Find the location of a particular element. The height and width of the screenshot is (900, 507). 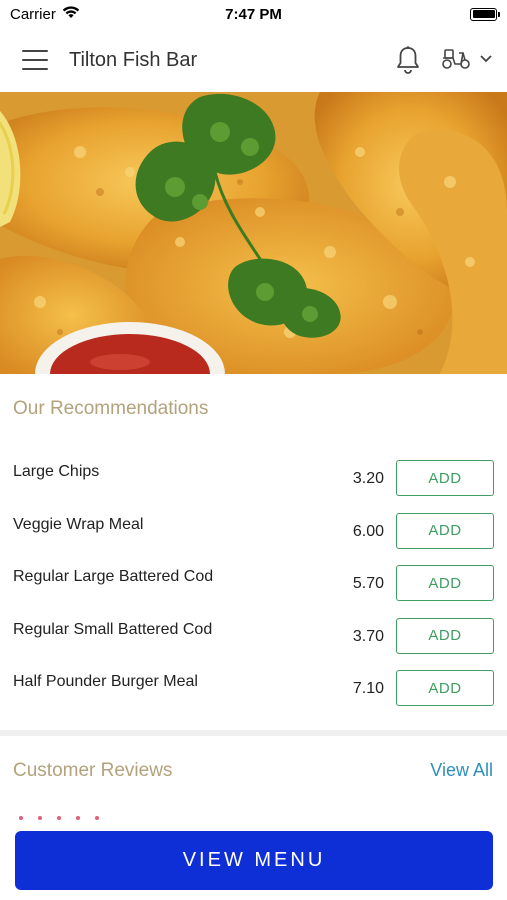

item-name: Half Pounder Burger Meal is located at coordinates (105, 681).